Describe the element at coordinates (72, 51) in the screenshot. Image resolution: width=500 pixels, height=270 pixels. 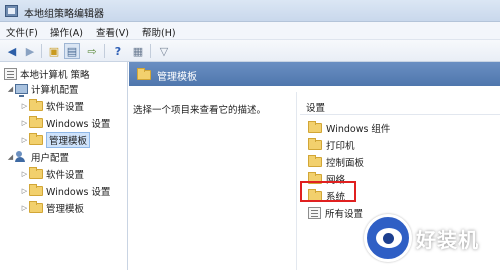
I see `show-tree-icon: ▤` at that location.